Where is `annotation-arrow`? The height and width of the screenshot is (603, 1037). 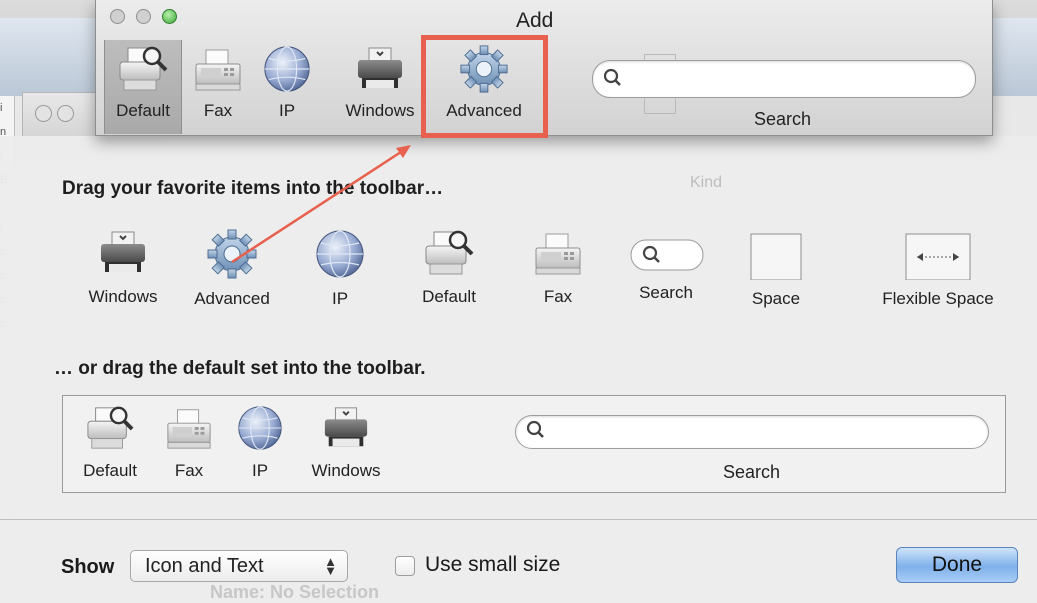
annotation-arrow is located at coordinates (321, 204).